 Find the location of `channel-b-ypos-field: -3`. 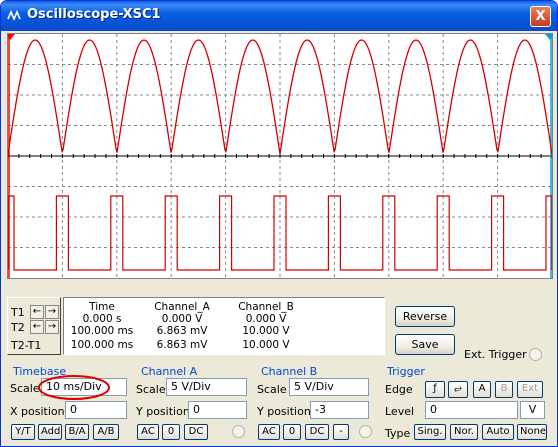

channel-b-ypos-field: -3 is located at coordinates (339, 410).